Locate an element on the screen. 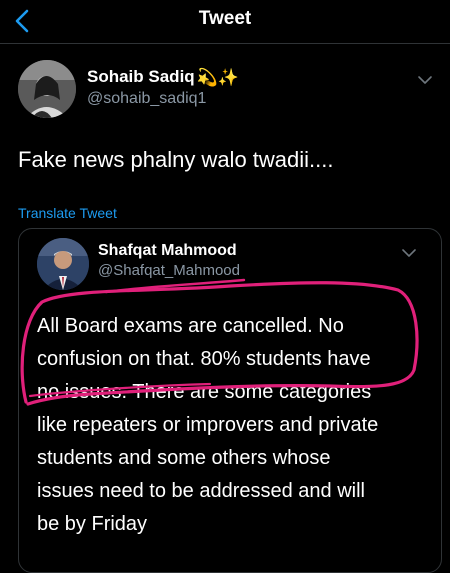 This screenshot has width=450, height=573. quoted-text-line: confusion on that. 80% students have is located at coordinates (204, 359).